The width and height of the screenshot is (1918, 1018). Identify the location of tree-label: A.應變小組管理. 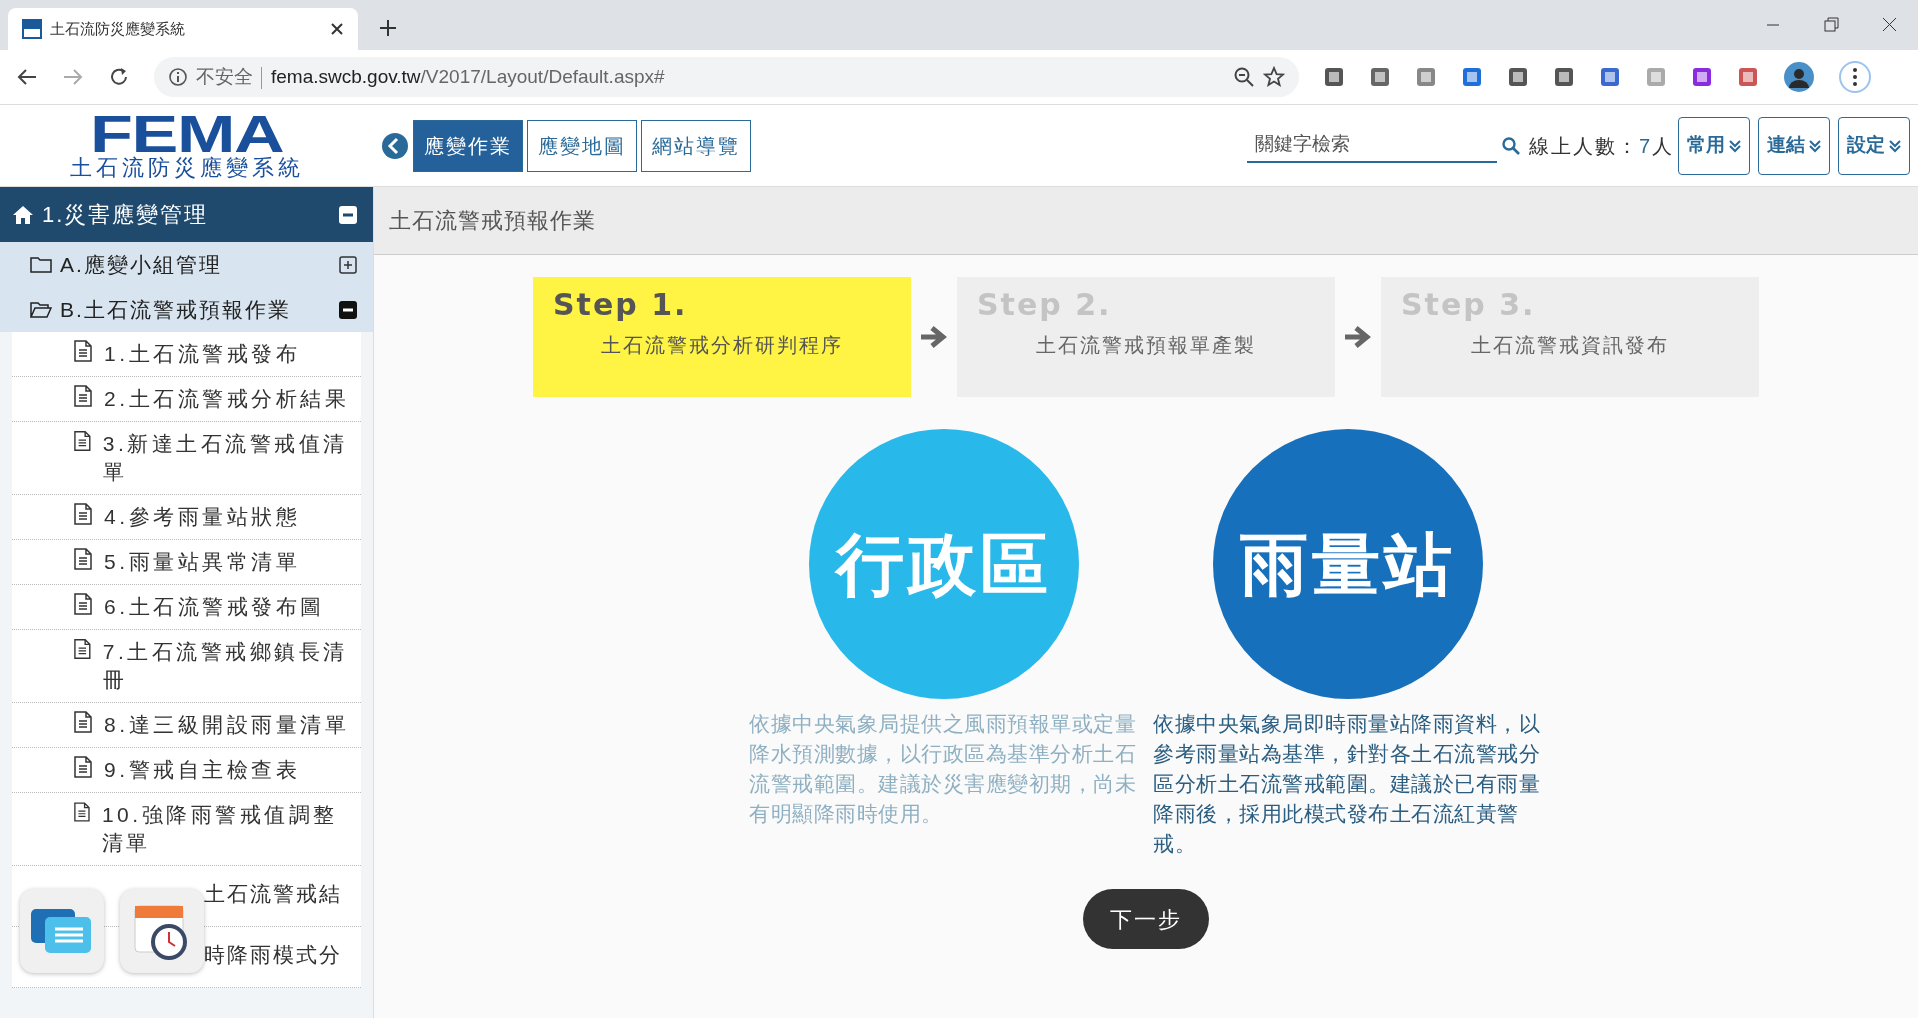
(141, 264).